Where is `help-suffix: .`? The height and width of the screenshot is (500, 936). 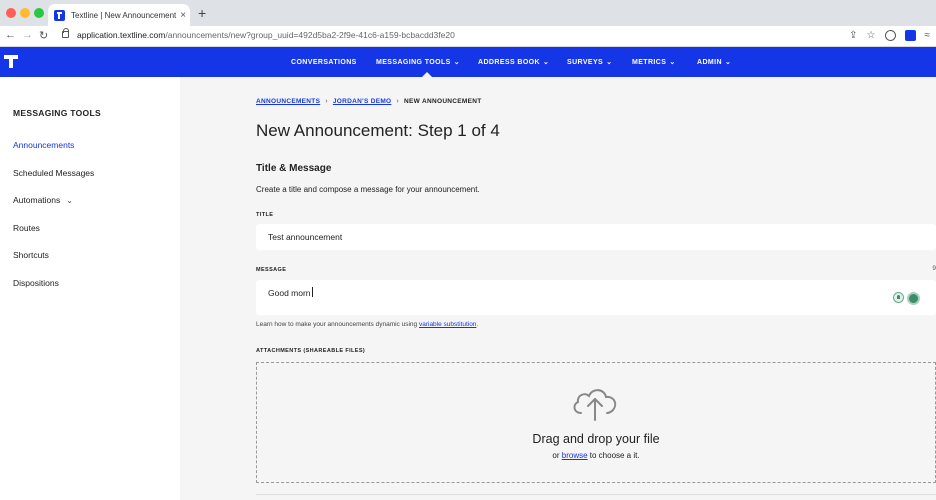 help-suffix: . is located at coordinates (477, 324).